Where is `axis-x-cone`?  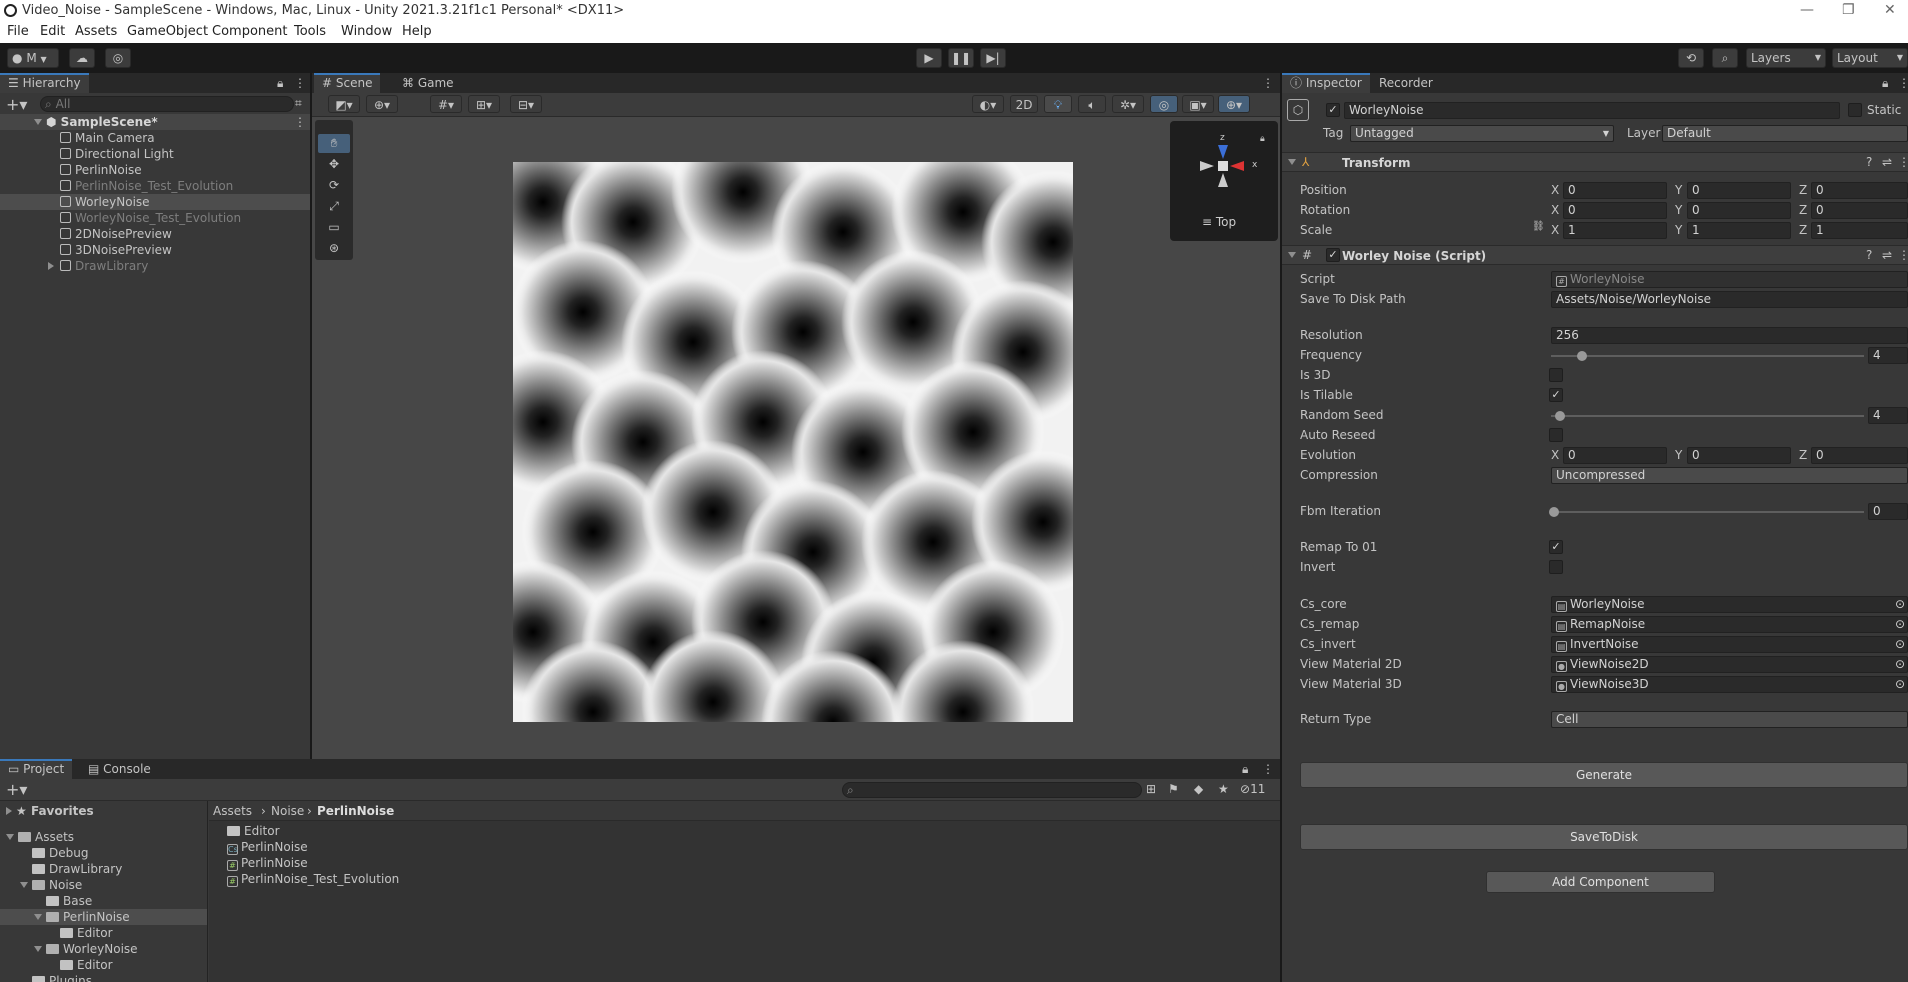
axis-x-cone is located at coordinates (1237, 166).